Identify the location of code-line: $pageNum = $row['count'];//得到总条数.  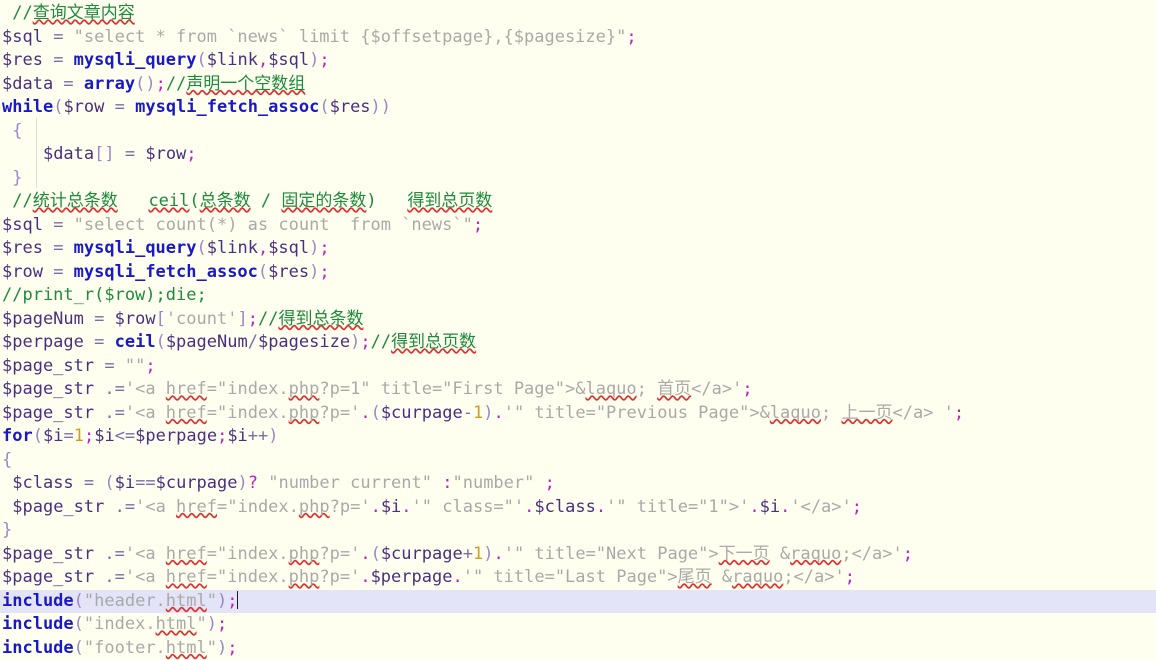
(578, 320).